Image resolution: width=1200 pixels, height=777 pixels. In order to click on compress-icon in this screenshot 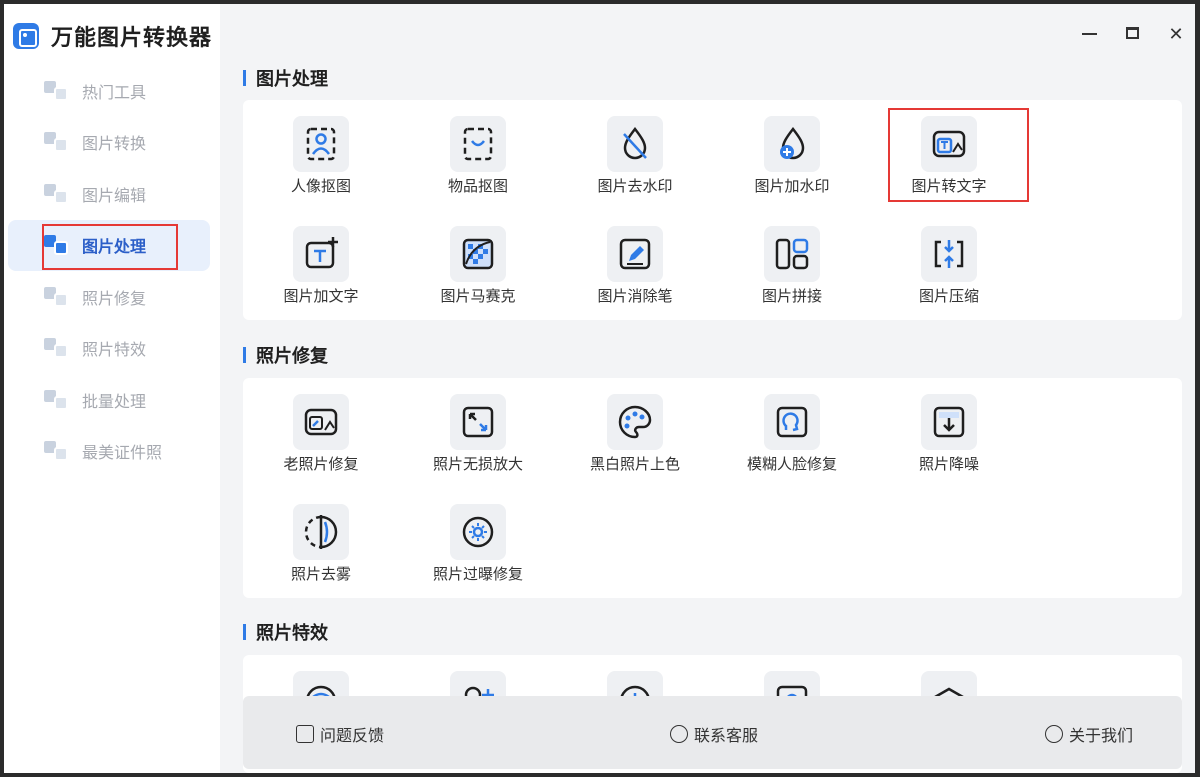, I will do `click(949, 254)`.